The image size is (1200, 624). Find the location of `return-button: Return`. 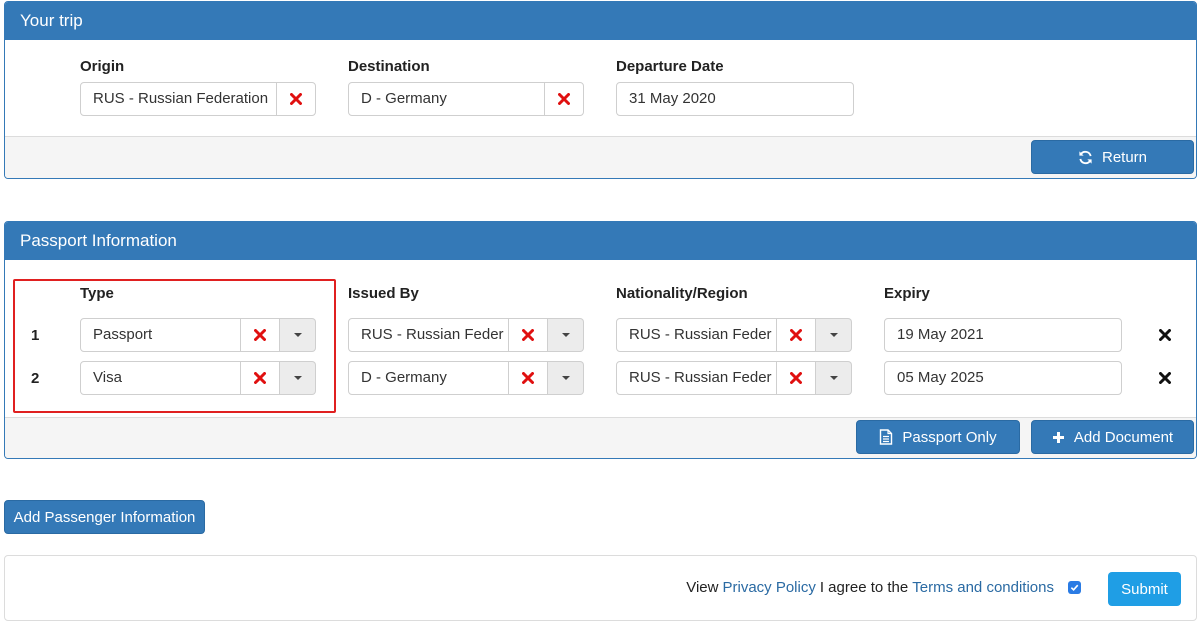

return-button: Return is located at coordinates (1112, 157).